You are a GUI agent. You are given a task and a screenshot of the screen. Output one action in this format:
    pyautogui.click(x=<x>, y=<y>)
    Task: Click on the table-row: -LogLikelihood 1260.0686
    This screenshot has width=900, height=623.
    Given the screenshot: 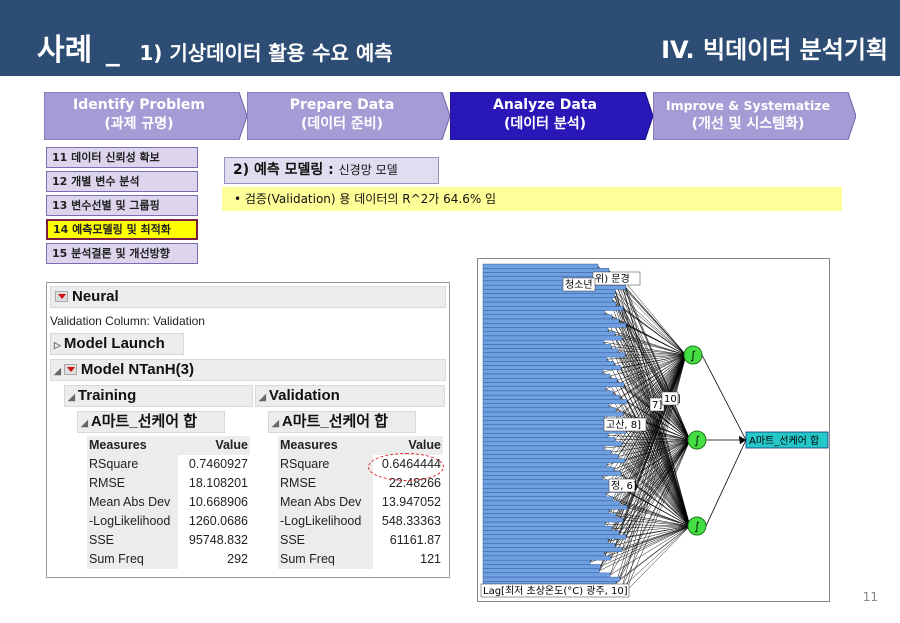 What is the action you would take?
    pyautogui.click(x=168, y=521)
    